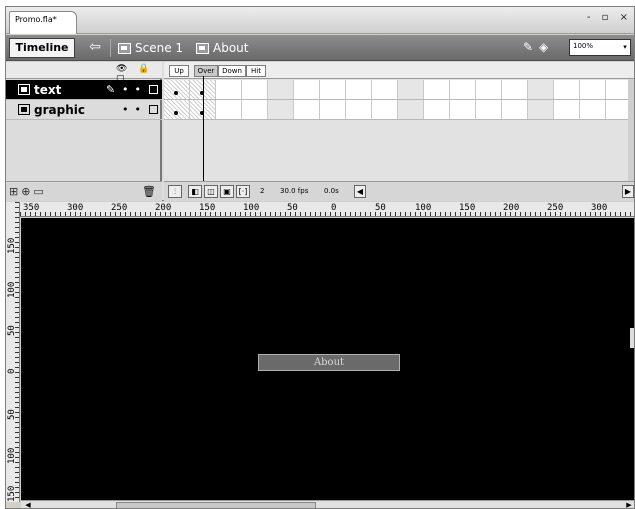 The image size is (635, 509). I want to click on ruler-label: 0, so click(334, 208).